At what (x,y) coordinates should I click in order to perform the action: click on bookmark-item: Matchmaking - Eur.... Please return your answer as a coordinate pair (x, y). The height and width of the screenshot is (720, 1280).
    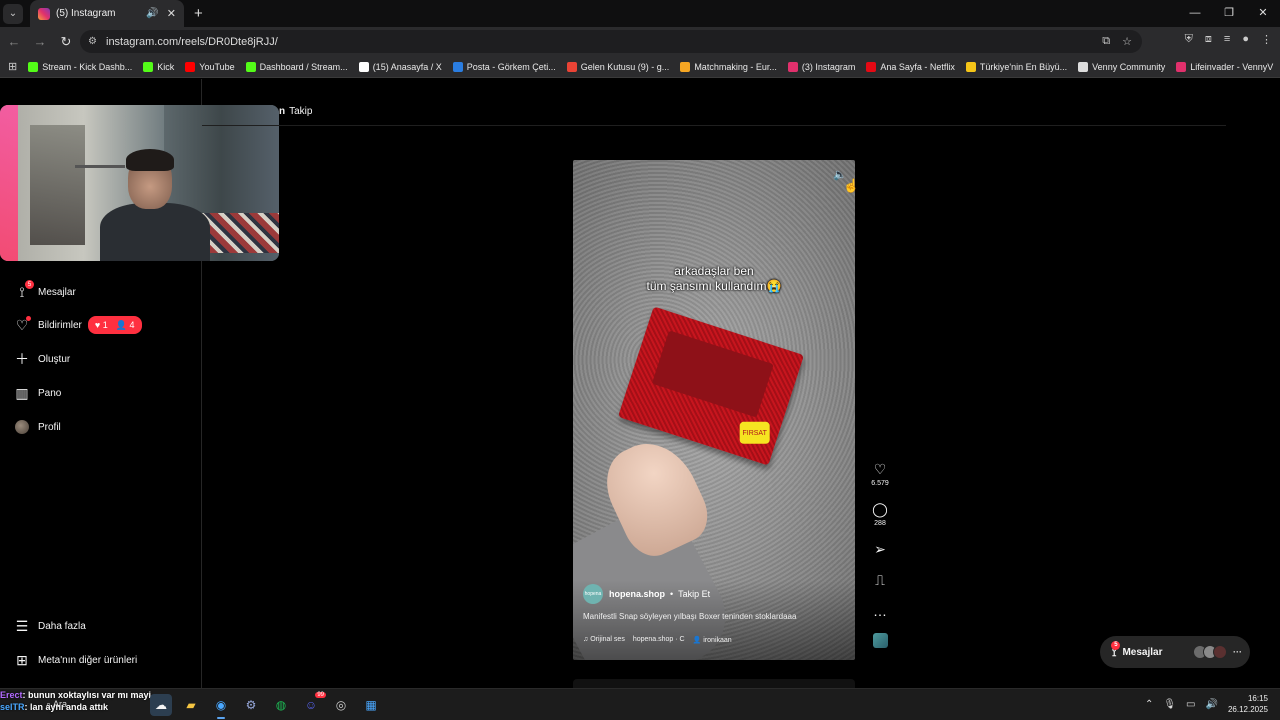
    Looking at the image, I should click on (728, 66).